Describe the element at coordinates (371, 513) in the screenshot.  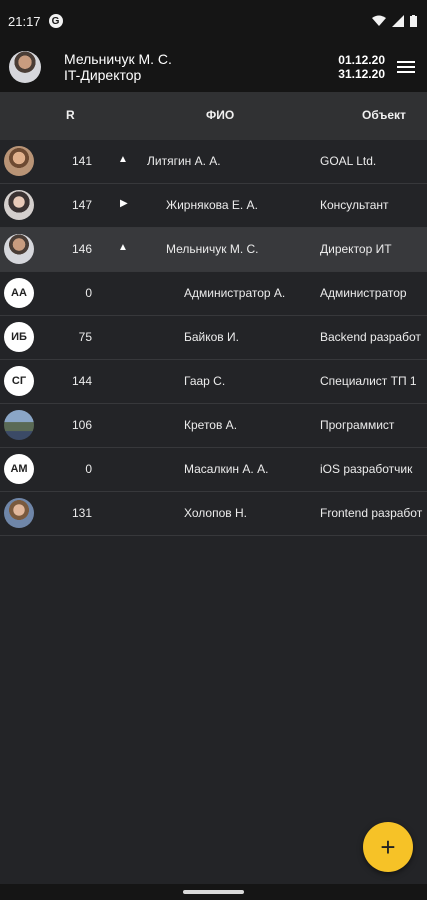
I see `employee-object: Frontend разработ` at that location.